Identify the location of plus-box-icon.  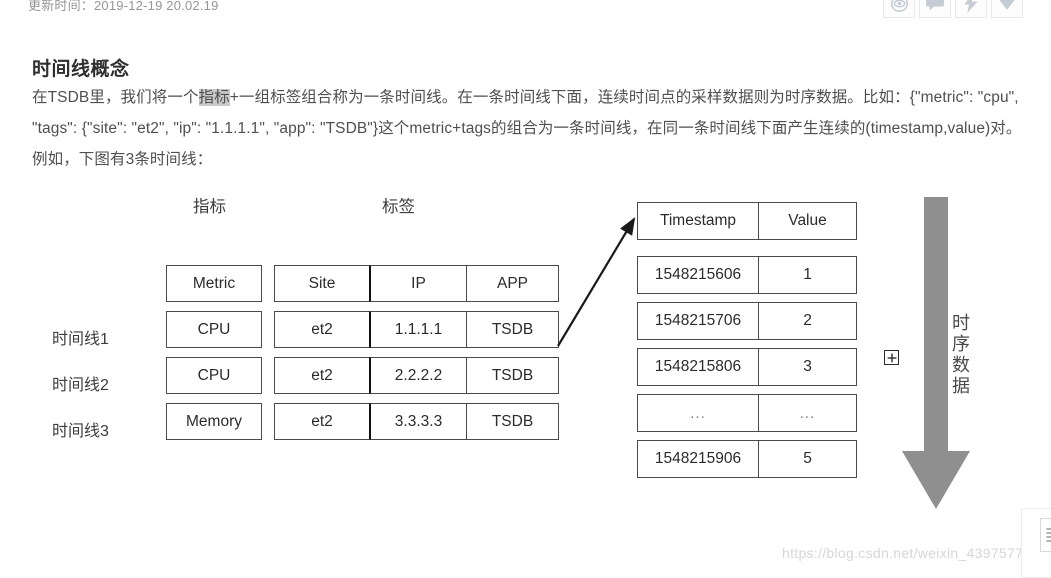
(891, 357).